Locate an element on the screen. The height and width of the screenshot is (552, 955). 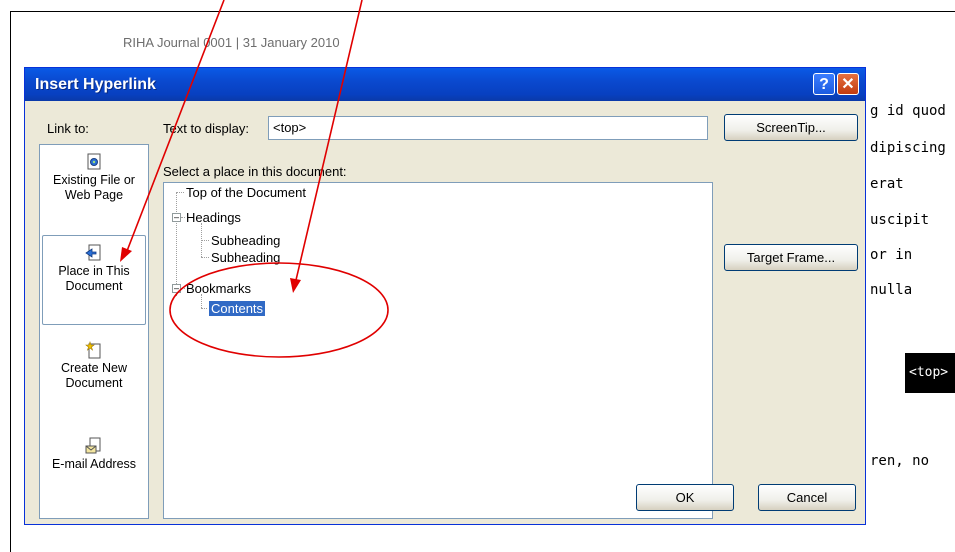
select-place-label: Select a place in this document: is located at coordinates (255, 171).